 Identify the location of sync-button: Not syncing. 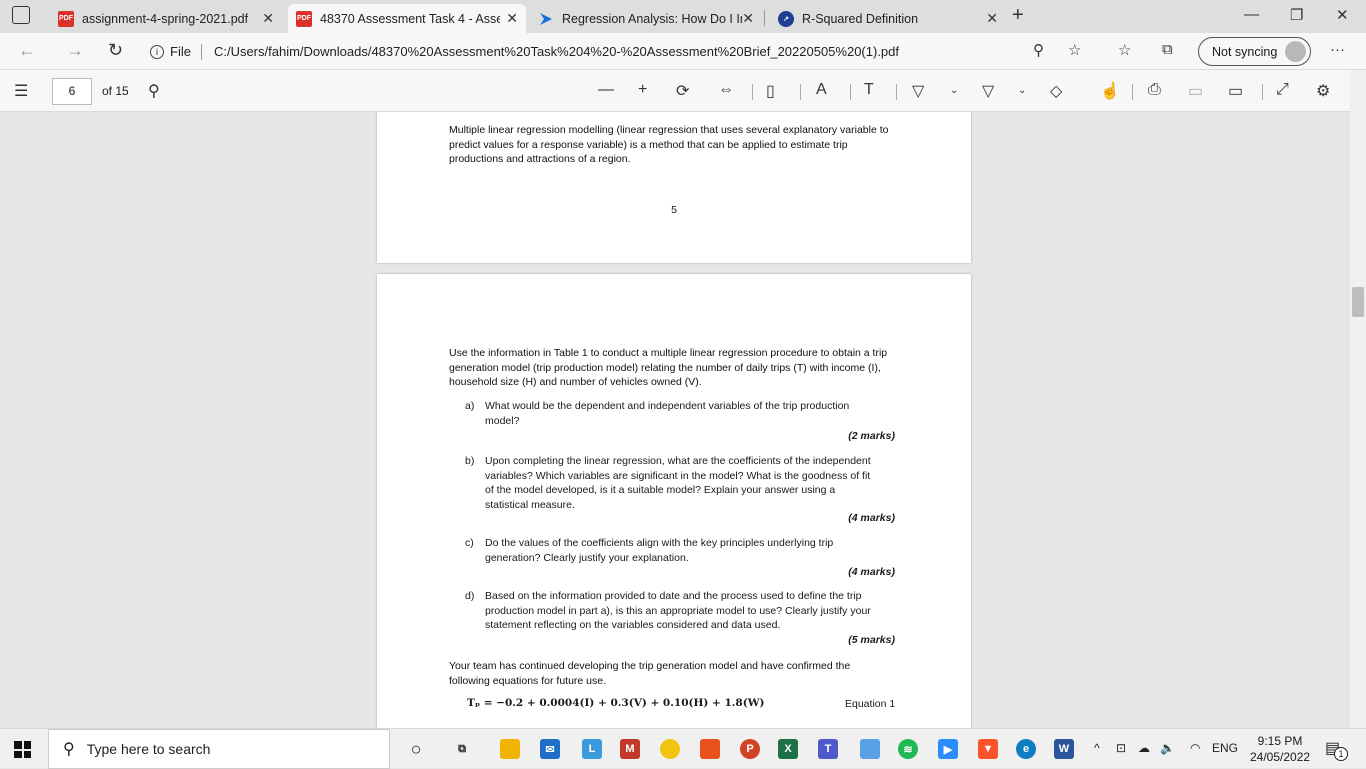
(1254, 51).